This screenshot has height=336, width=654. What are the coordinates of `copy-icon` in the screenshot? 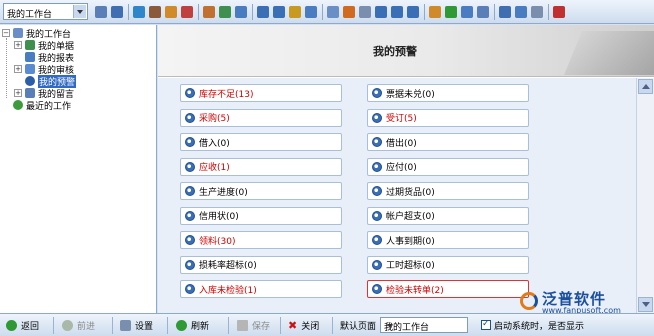 It's located at (537, 12).